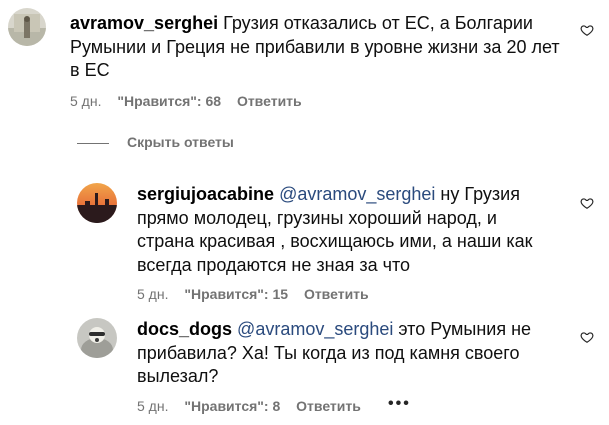 The width and height of the screenshot is (609, 425). What do you see at coordinates (155, 142) in the screenshot?
I see `hide-replies-button: Скрыть ответы` at bounding box center [155, 142].